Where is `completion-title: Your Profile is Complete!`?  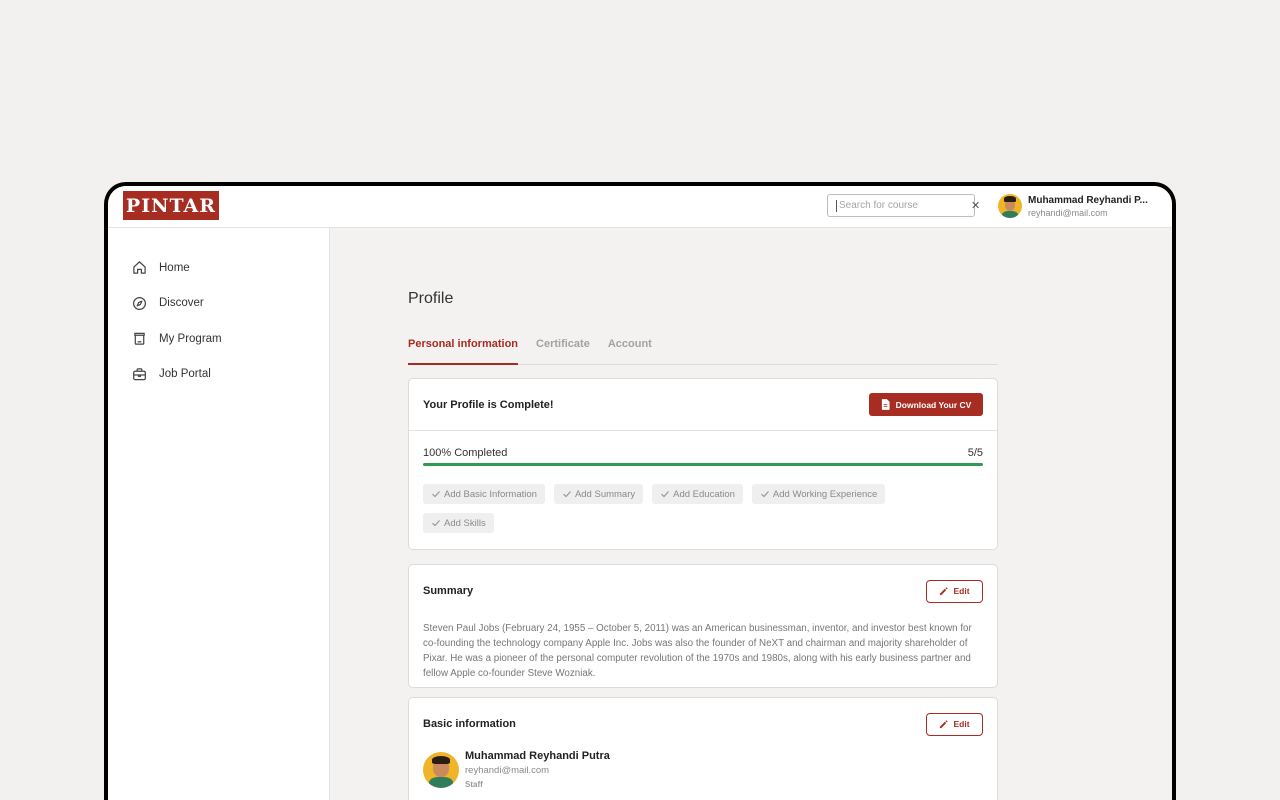
completion-title: Your Profile is Complete! is located at coordinates (488, 404).